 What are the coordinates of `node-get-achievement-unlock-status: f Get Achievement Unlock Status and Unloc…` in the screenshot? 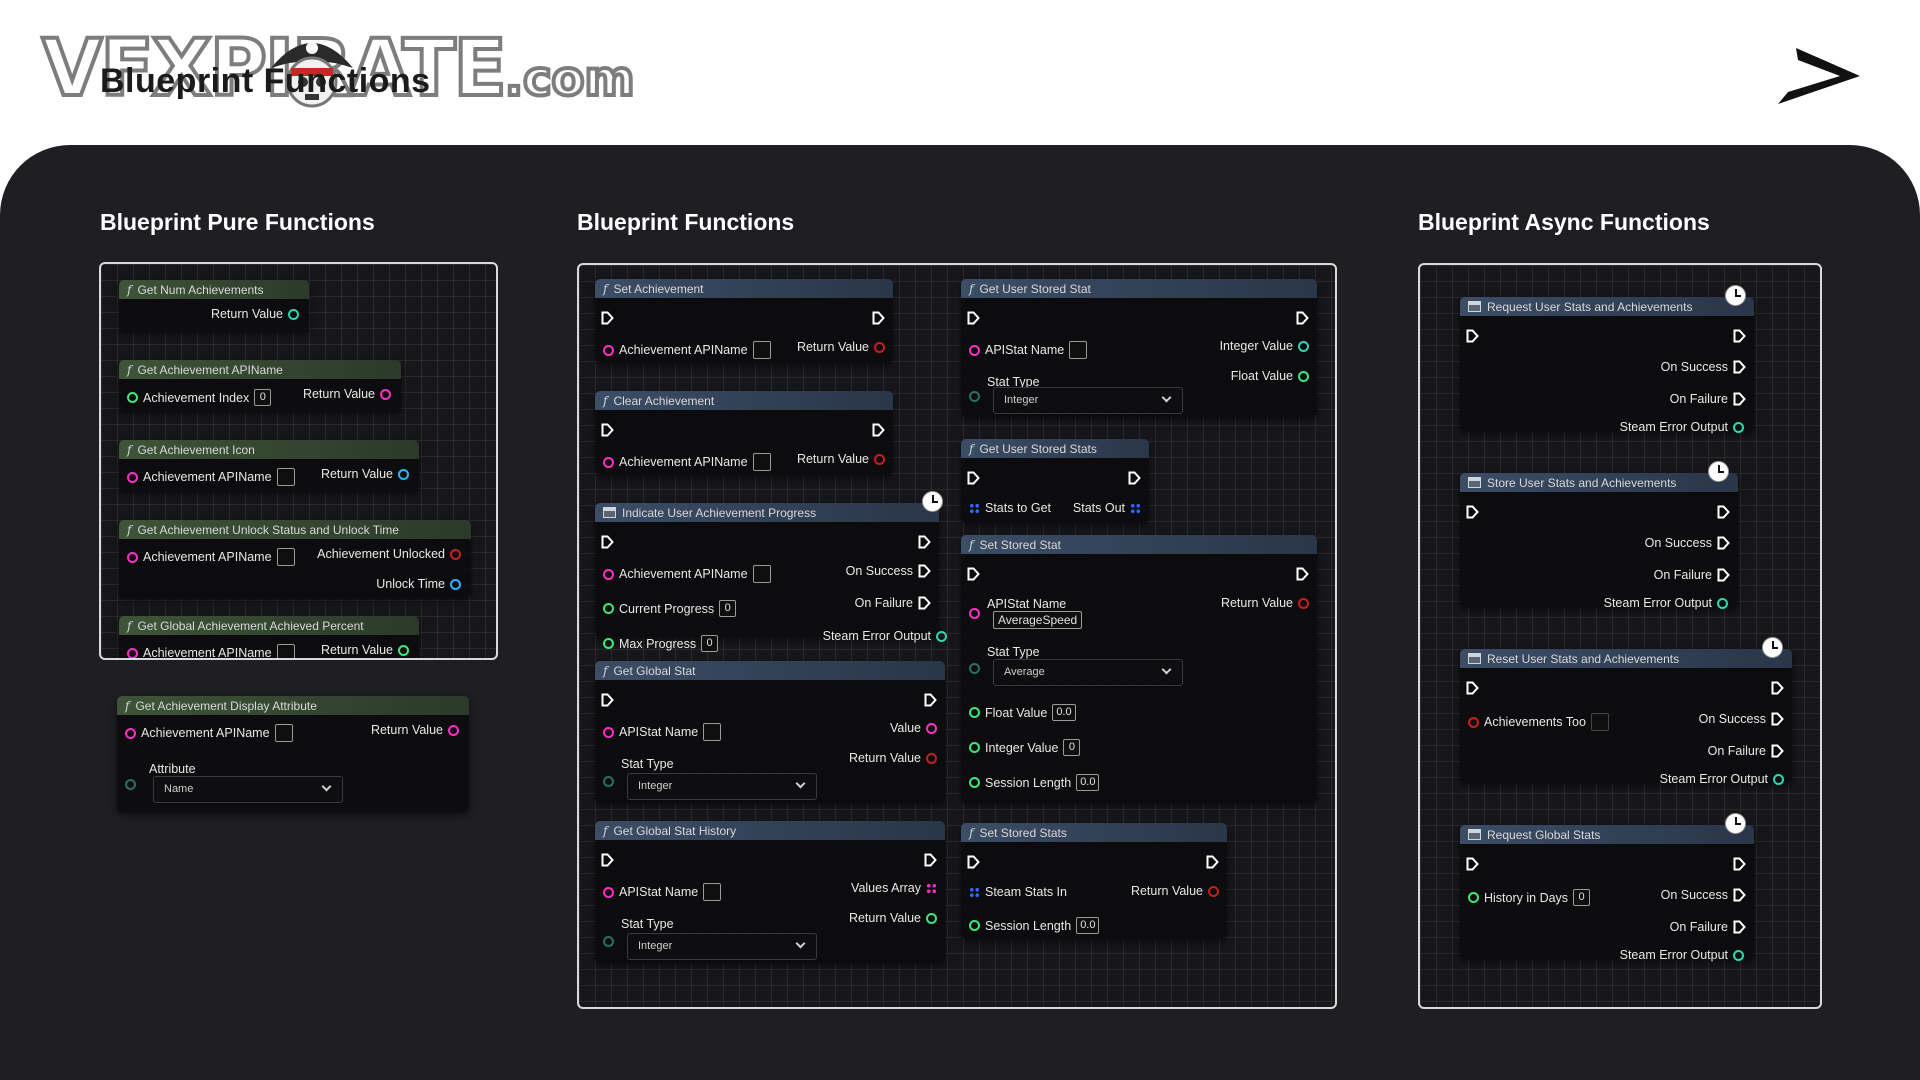 It's located at (295, 559).